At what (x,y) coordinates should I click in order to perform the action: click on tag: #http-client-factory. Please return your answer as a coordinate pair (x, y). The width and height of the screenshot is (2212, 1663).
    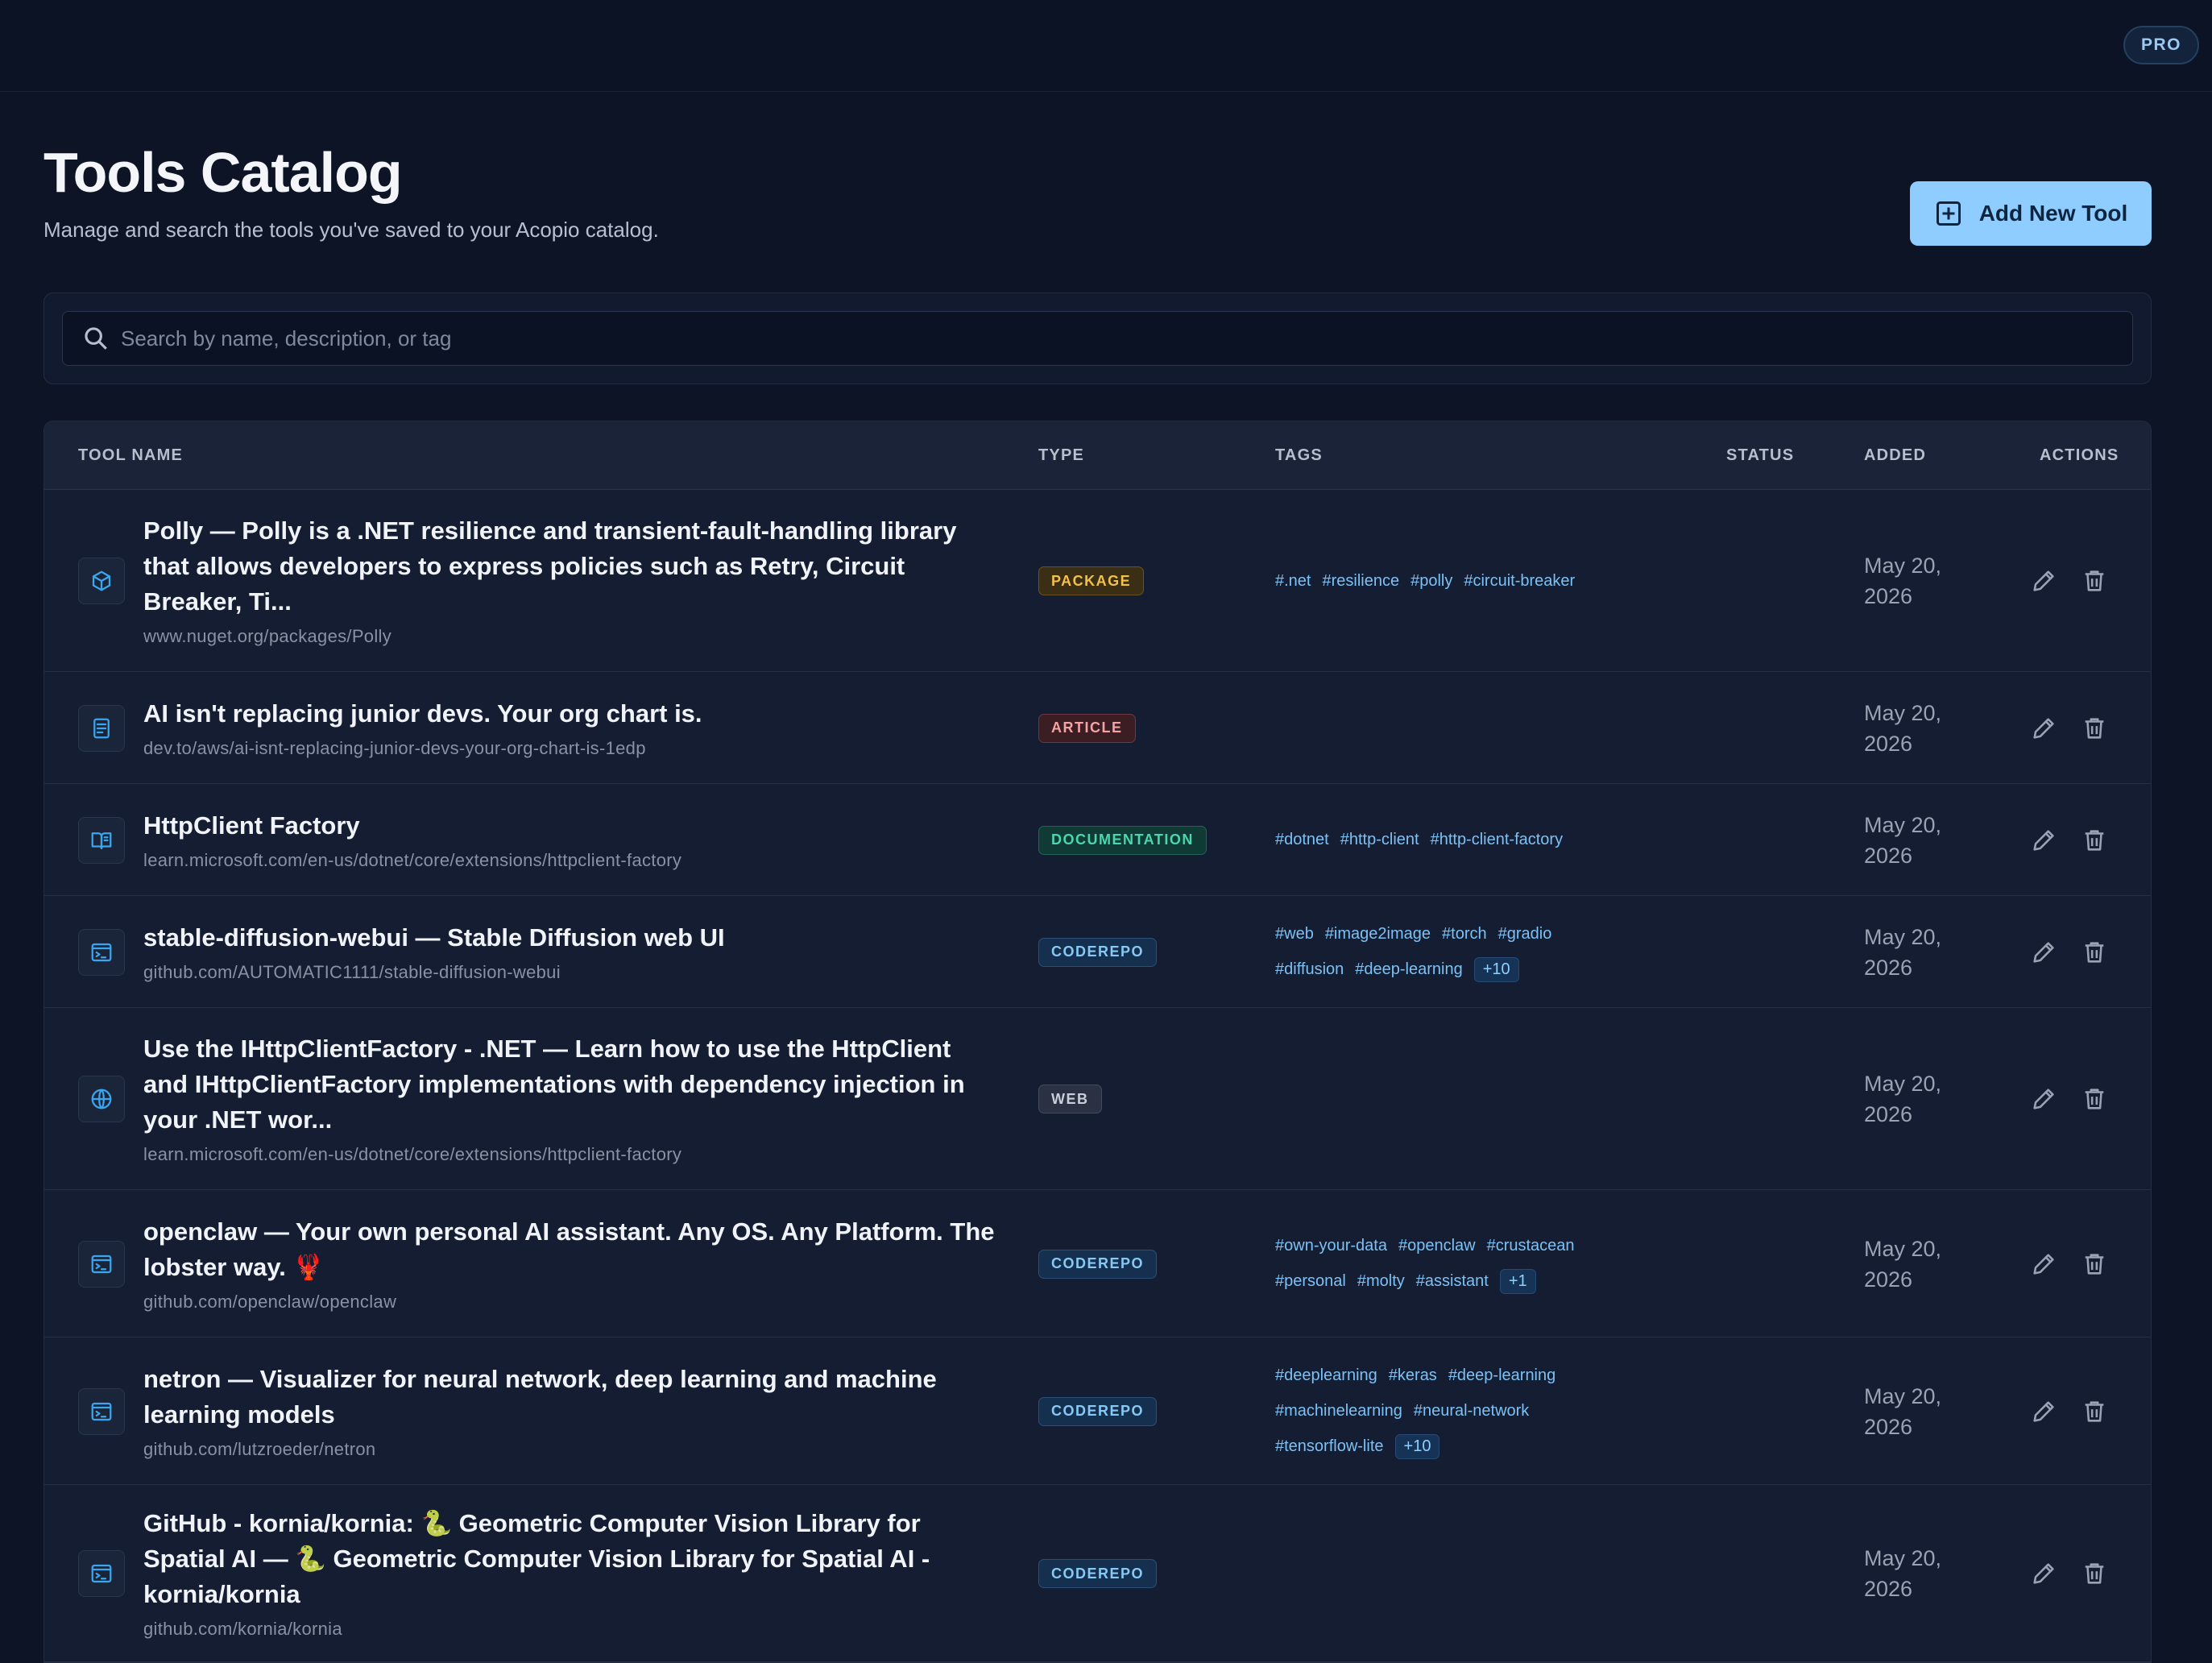
    Looking at the image, I should click on (1498, 840).